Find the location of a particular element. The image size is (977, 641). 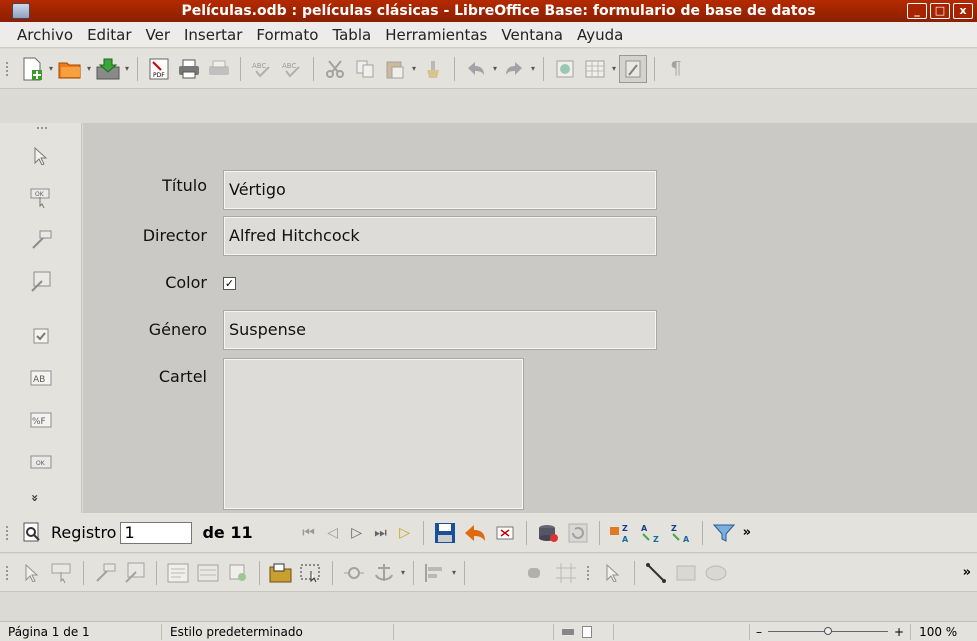

print-preview-icon is located at coordinates (219, 69).